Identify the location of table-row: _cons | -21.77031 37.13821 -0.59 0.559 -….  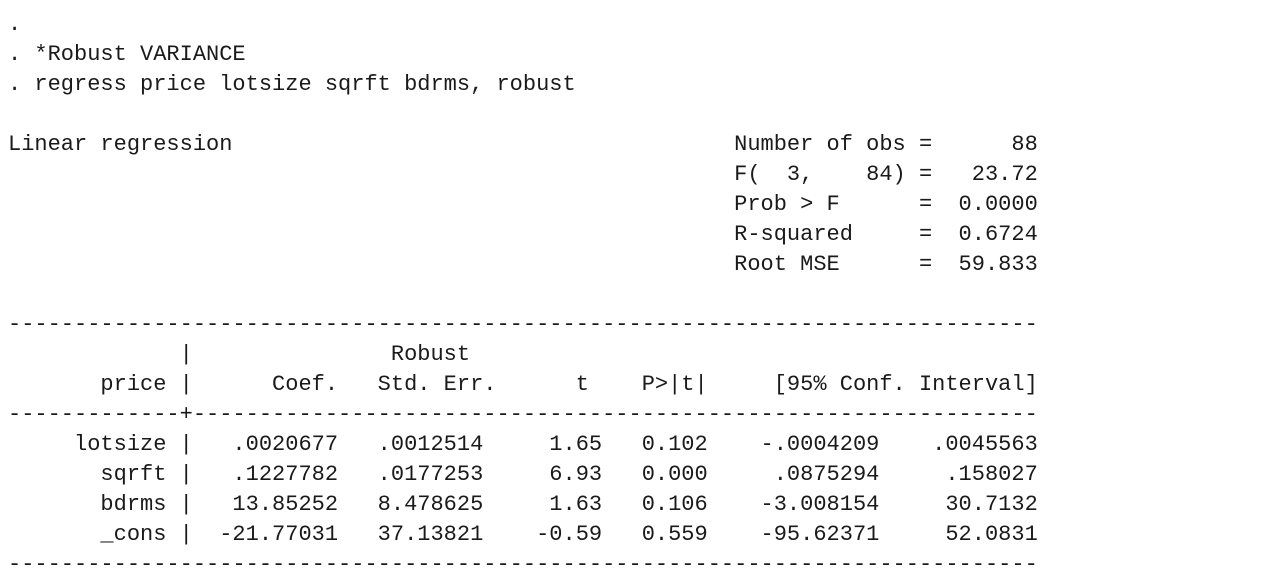
(523, 534).